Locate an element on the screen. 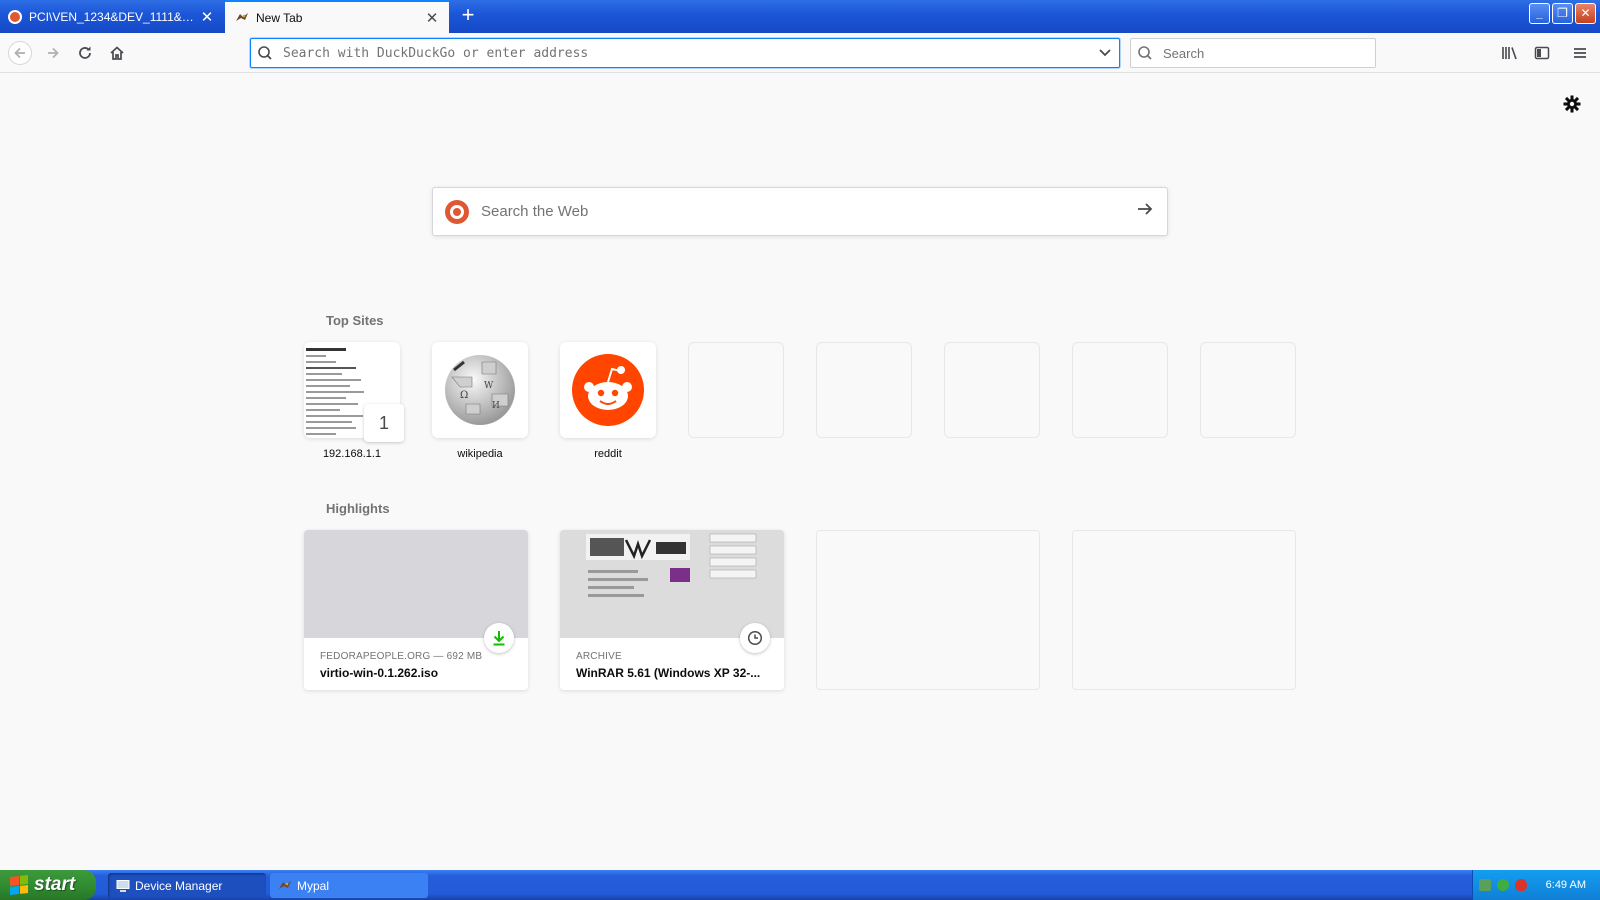  taskbar-item-device-manager: Device Manager is located at coordinates (187, 885).